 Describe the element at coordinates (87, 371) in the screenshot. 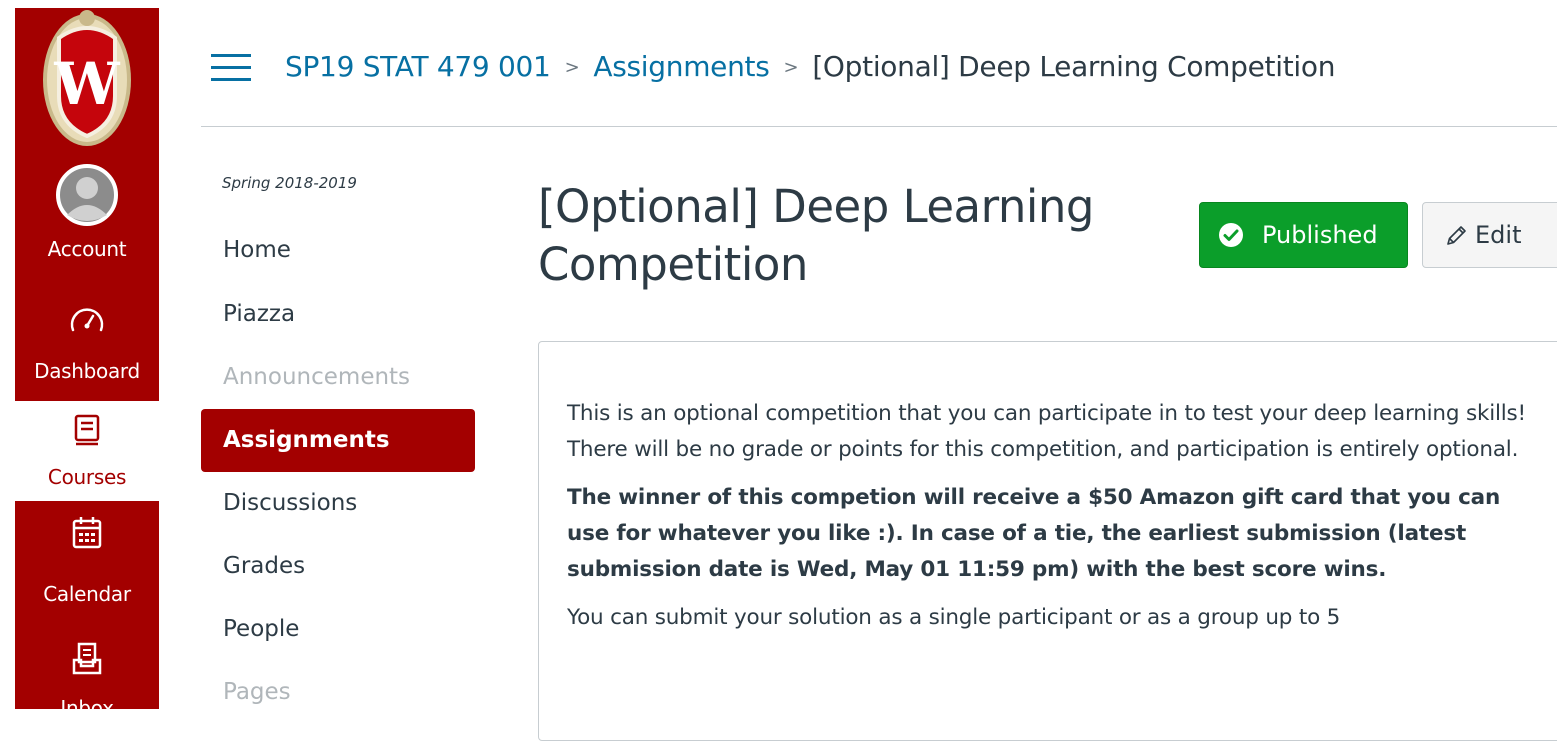

I see `global-nav-dashboard-label: Dashboard` at that location.